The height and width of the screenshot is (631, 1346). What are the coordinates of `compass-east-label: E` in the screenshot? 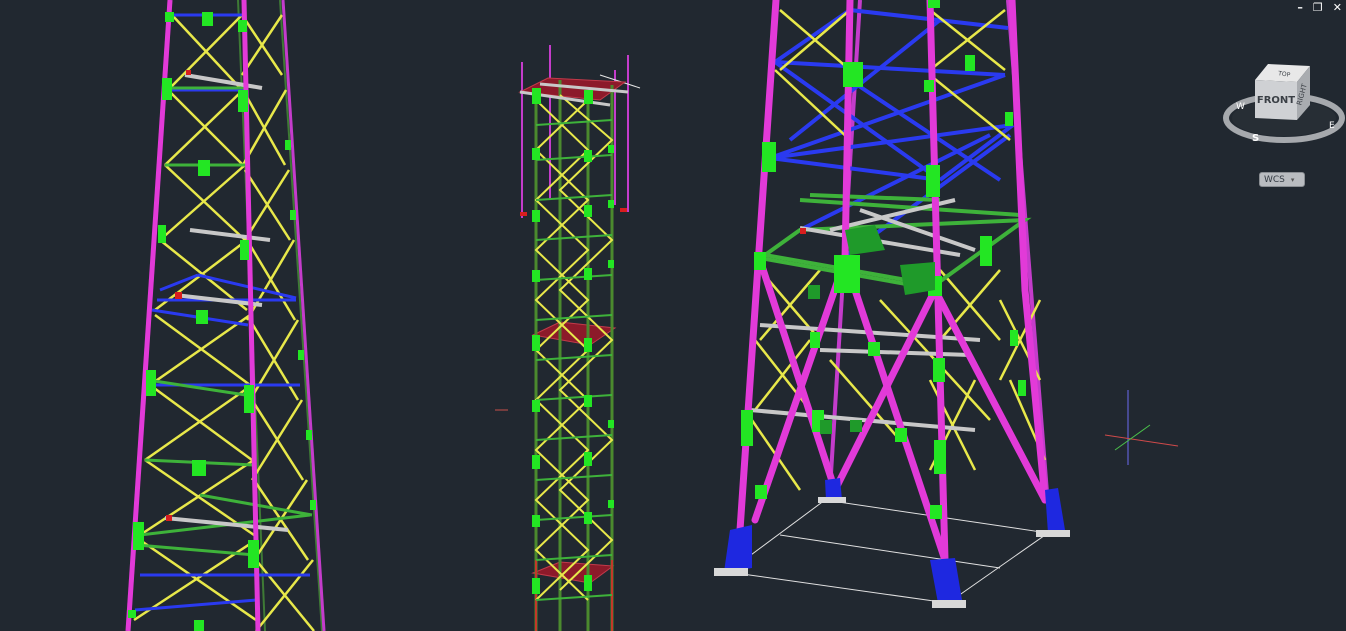 It's located at (1332, 126).